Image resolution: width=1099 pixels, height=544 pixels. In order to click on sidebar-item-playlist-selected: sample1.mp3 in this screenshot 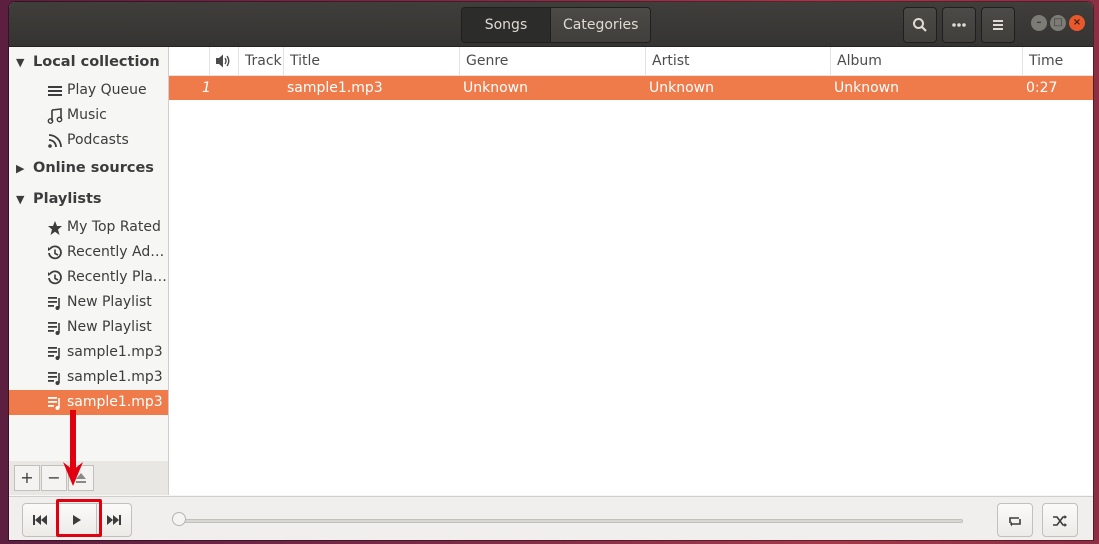, I will do `click(88, 402)`.